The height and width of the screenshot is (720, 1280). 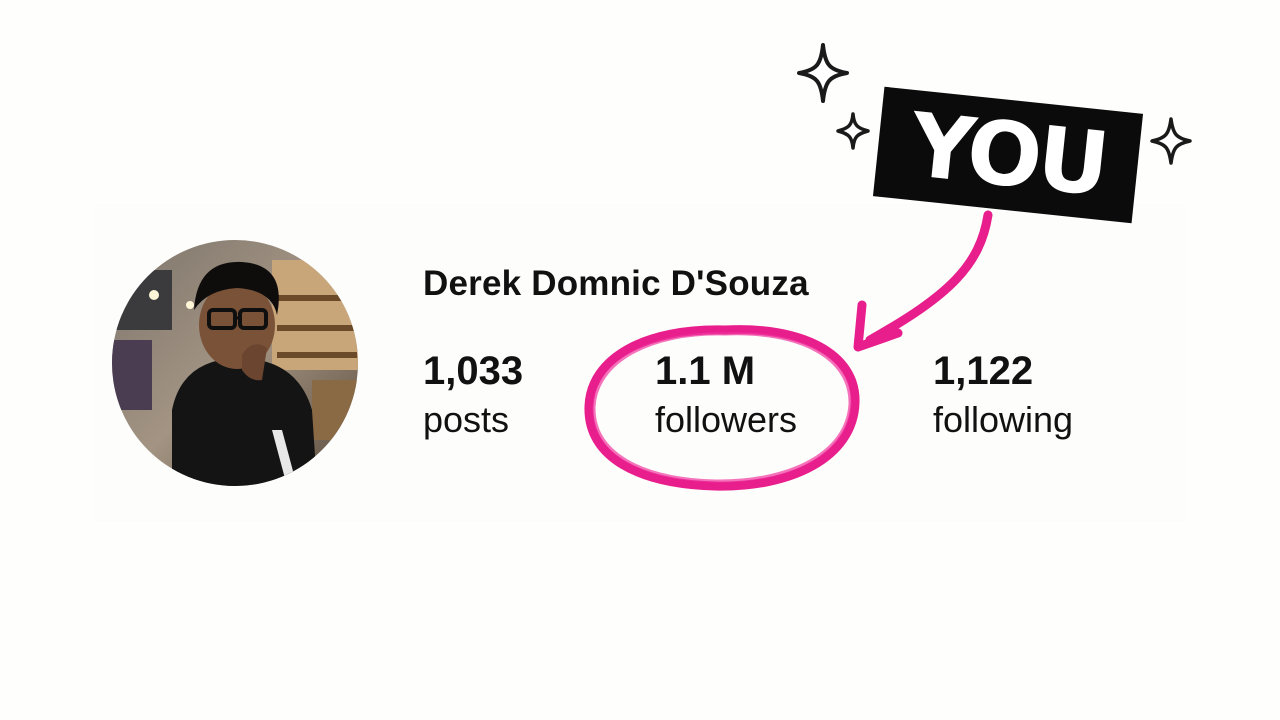 I want to click on you-label: YOU, so click(x=1008, y=155).